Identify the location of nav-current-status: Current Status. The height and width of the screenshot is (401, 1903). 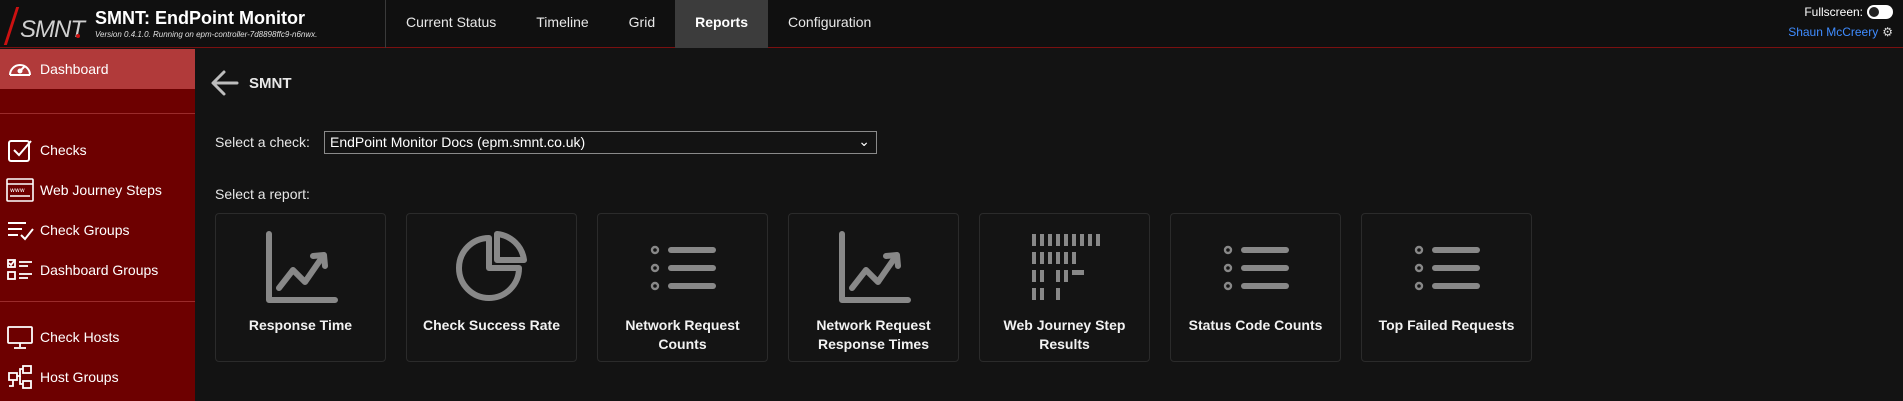
(451, 24).